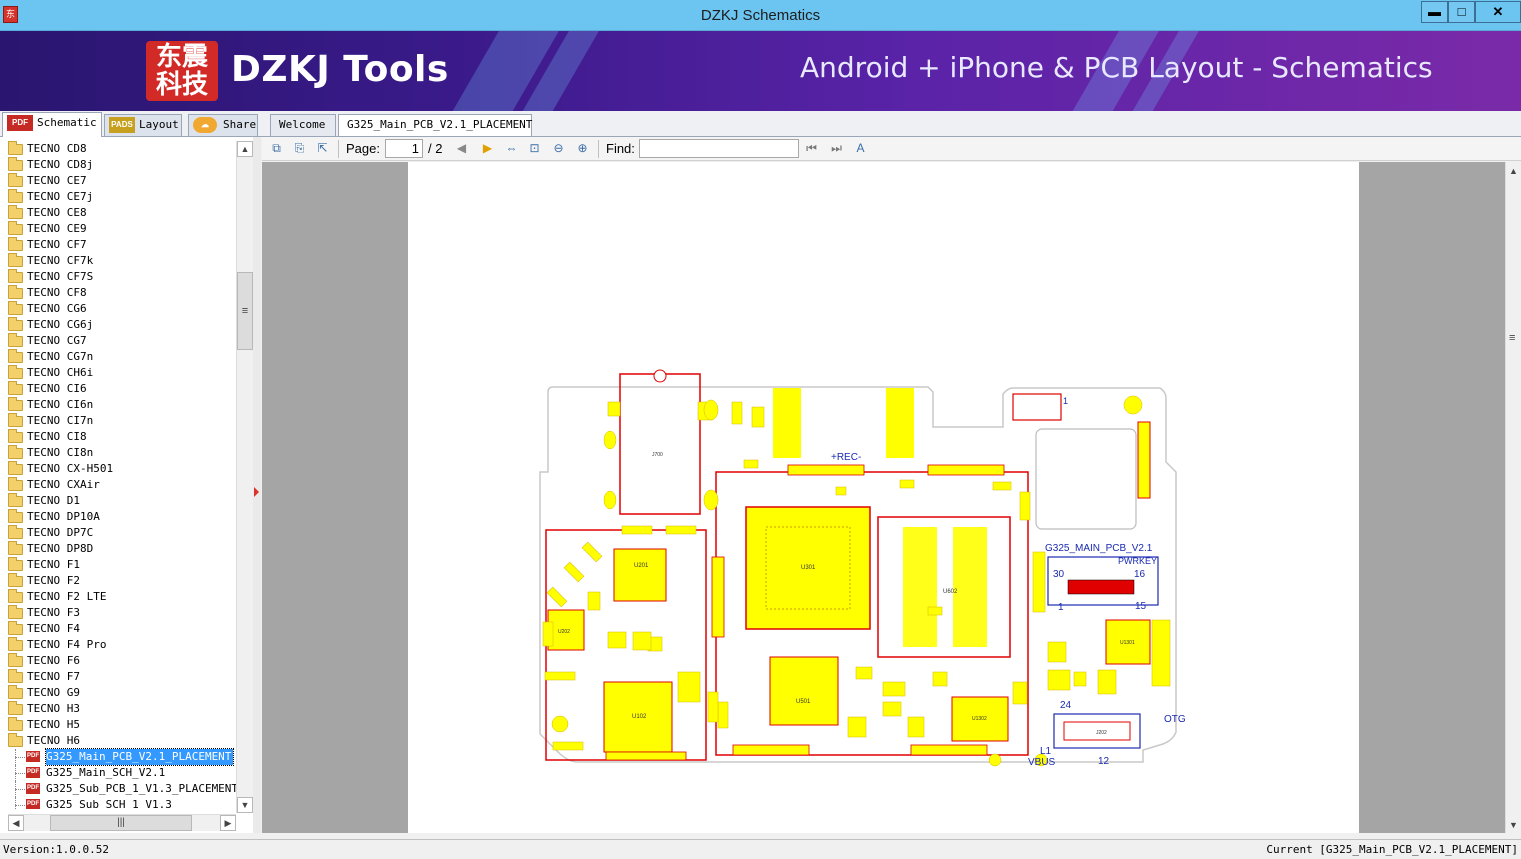 The image size is (1521, 859). I want to click on tree-folder-label: TECNO CI8, so click(57, 436).